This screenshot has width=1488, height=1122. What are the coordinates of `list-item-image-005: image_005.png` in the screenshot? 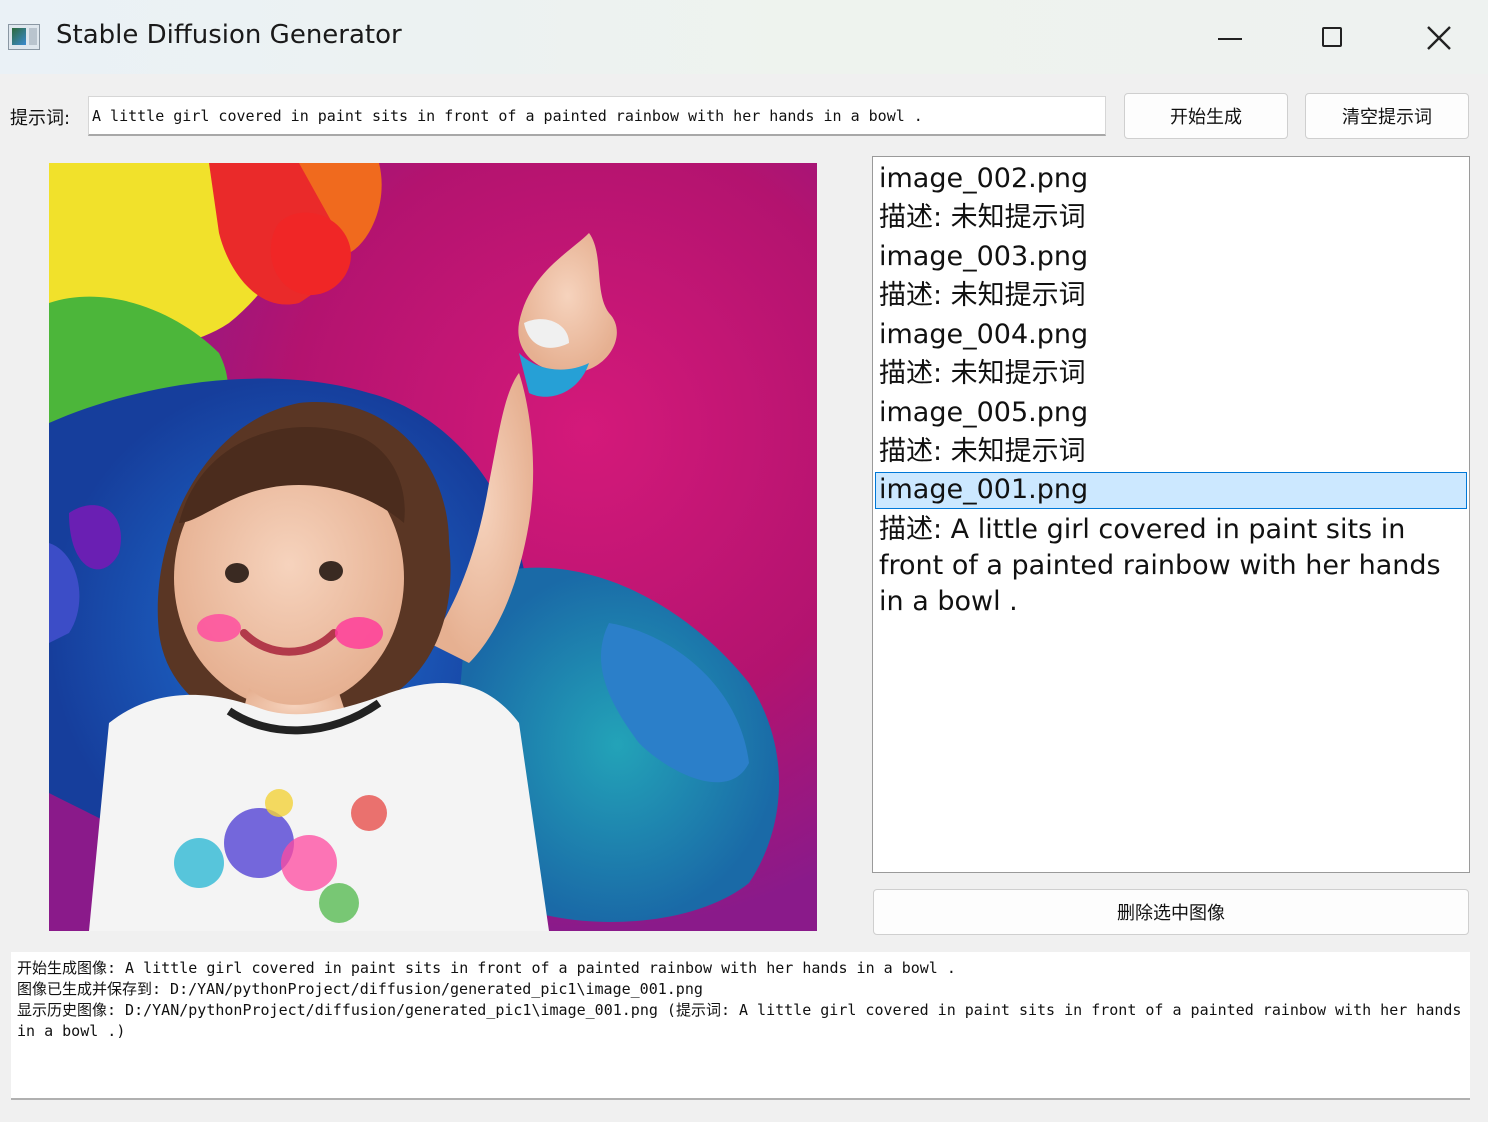 It's located at (983, 413).